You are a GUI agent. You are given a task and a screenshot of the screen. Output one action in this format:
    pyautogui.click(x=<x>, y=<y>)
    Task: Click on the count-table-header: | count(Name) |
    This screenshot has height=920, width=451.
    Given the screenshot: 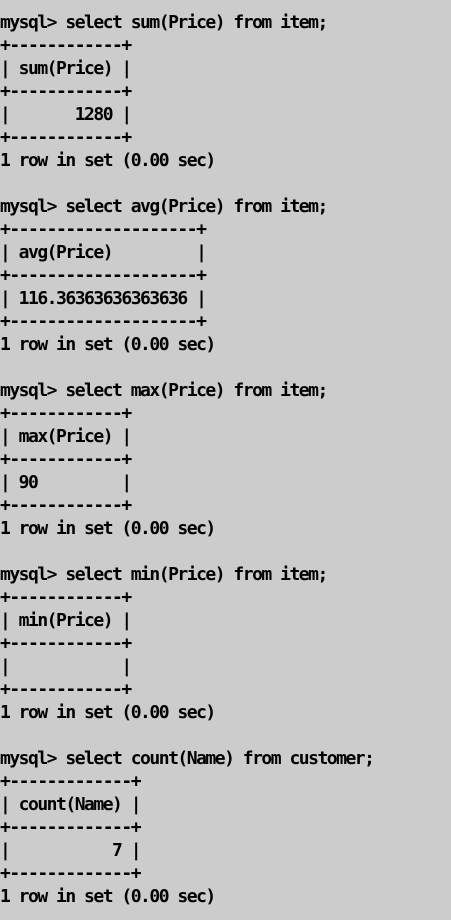 What is the action you would take?
    pyautogui.click(x=71, y=804)
    